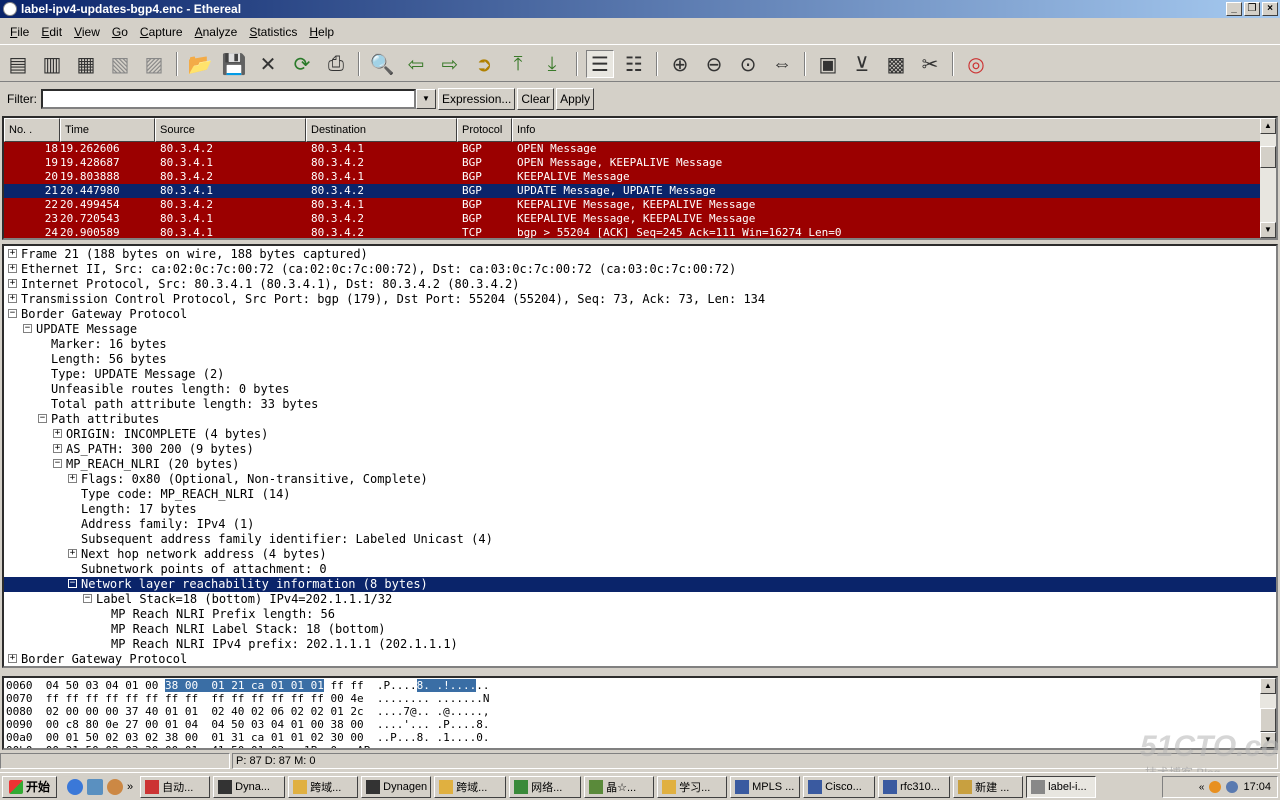  I want to click on menu-go: Go, so click(120, 32).